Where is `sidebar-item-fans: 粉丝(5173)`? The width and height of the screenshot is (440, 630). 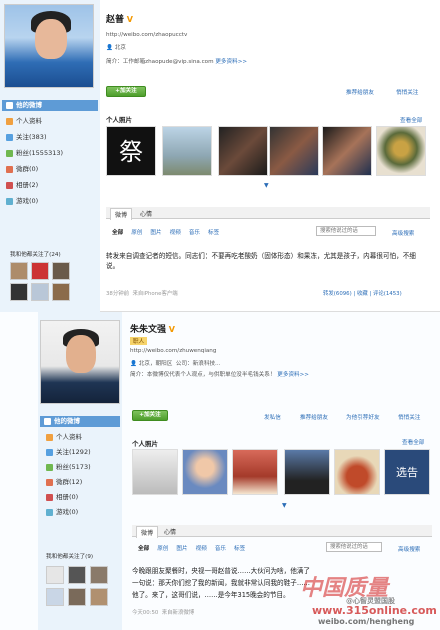 sidebar-item-fans: 粉丝(5173) is located at coordinates (68, 467).